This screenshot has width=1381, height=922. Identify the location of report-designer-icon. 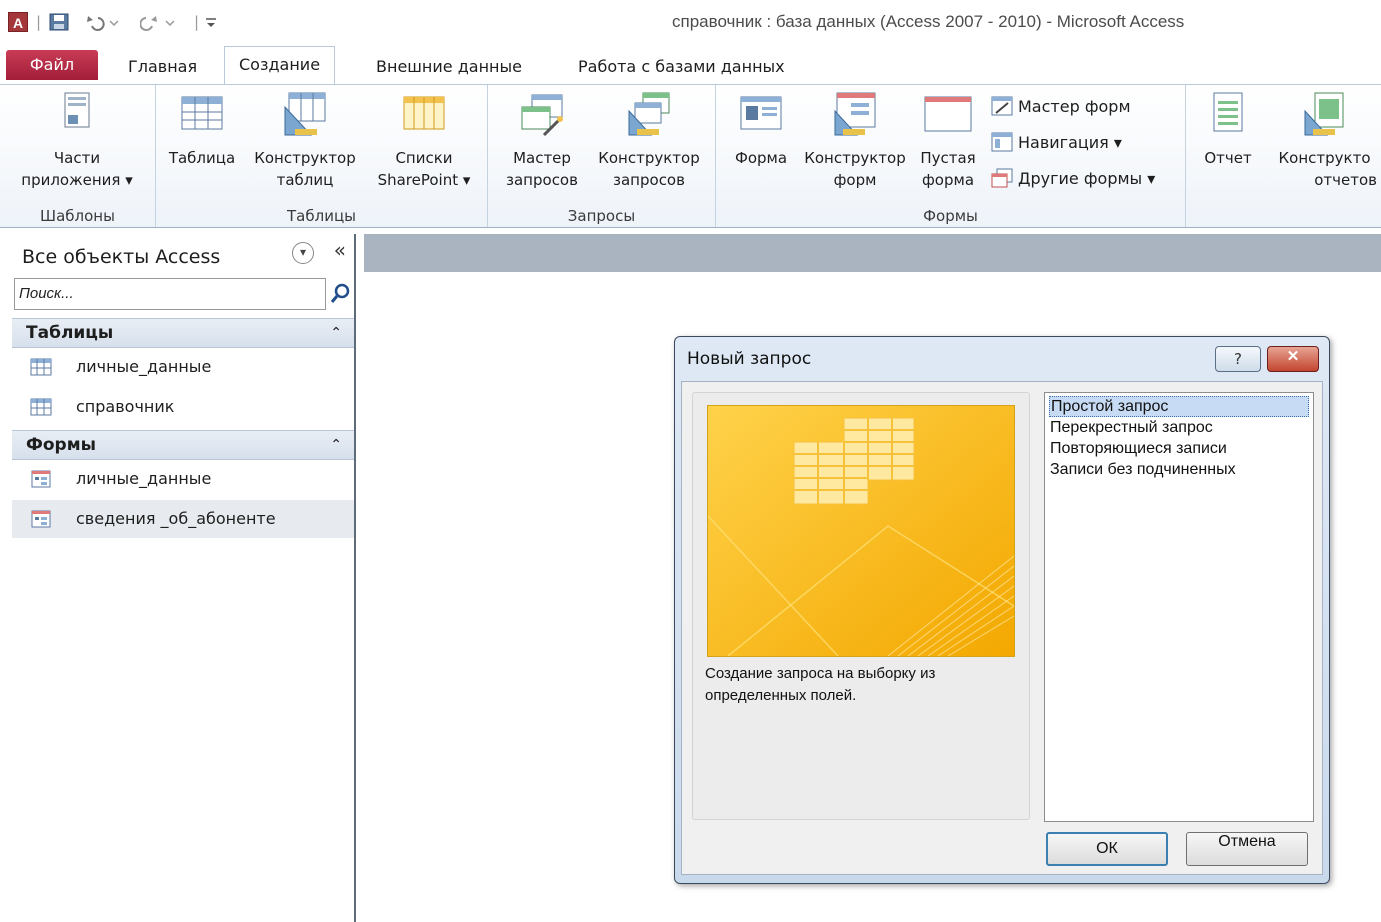
(1323, 114).